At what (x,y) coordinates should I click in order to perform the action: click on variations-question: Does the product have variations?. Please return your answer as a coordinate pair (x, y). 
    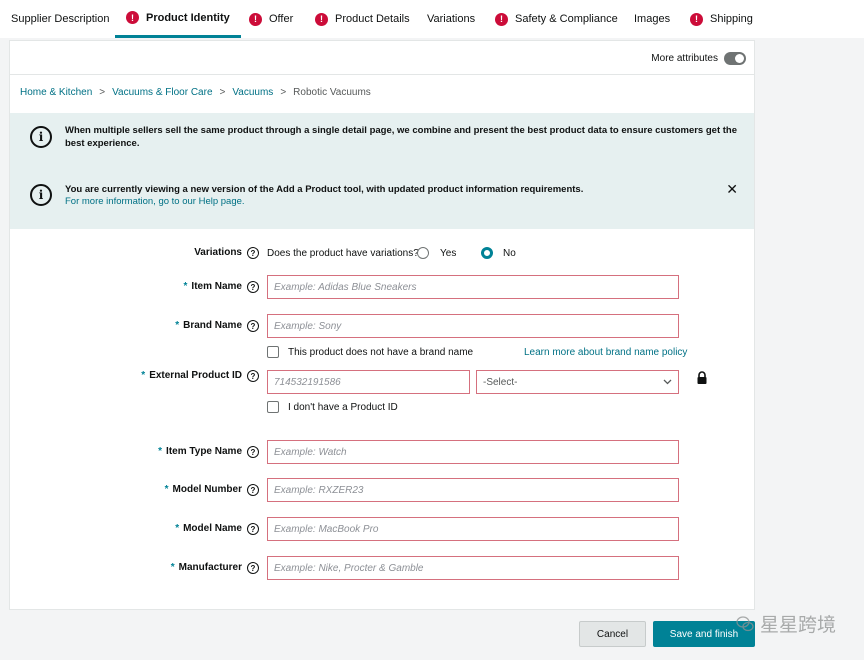
    Looking at the image, I should click on (343, 253).